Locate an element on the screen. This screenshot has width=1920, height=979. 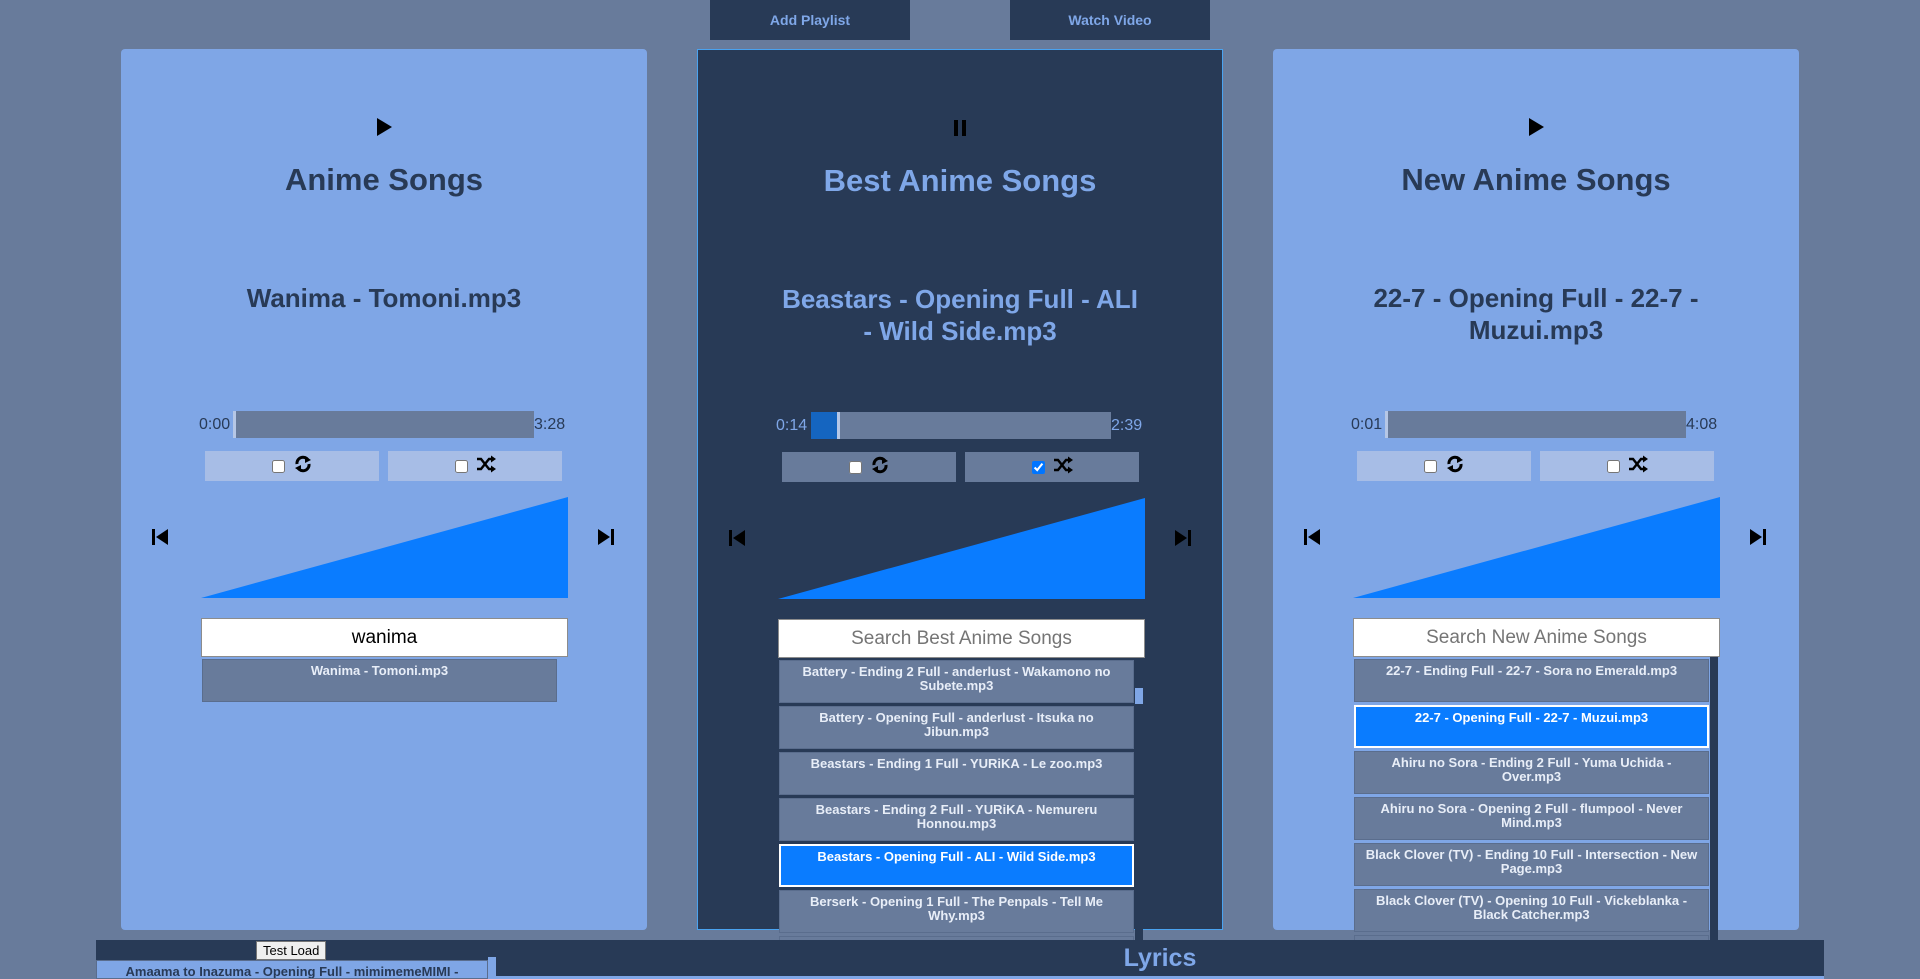
scrollbar-track is located at coordinates (1714, 809).